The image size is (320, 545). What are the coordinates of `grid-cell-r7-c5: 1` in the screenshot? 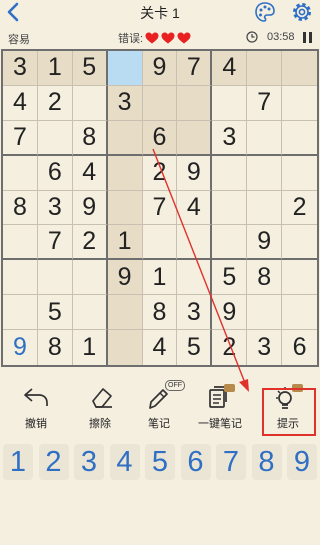 It's located at (160, 278).